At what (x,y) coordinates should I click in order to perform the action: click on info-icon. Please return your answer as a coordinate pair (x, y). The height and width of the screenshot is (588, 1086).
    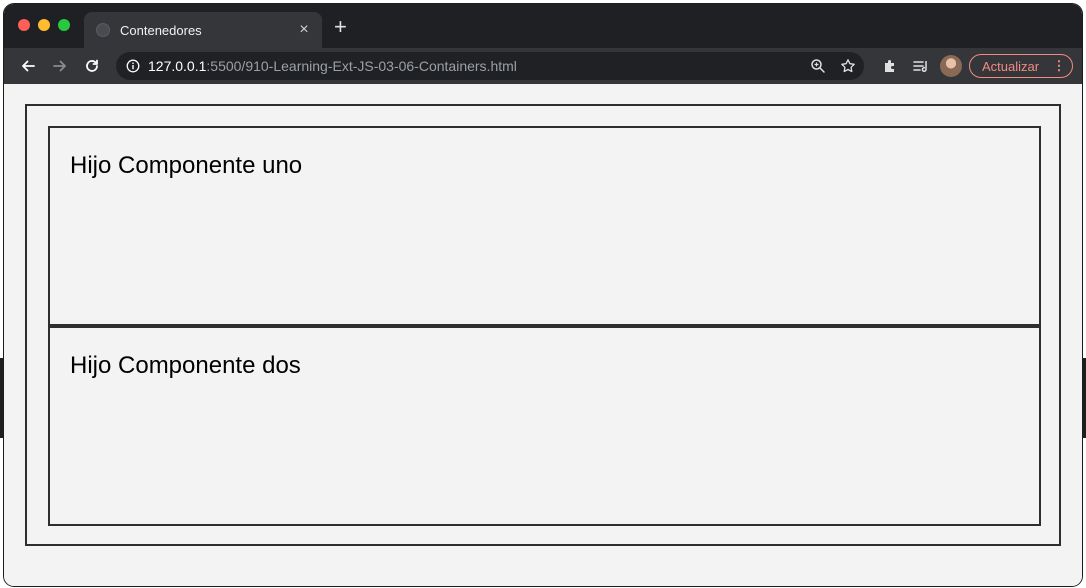
    Looking at the image, I should click on (133, 66).